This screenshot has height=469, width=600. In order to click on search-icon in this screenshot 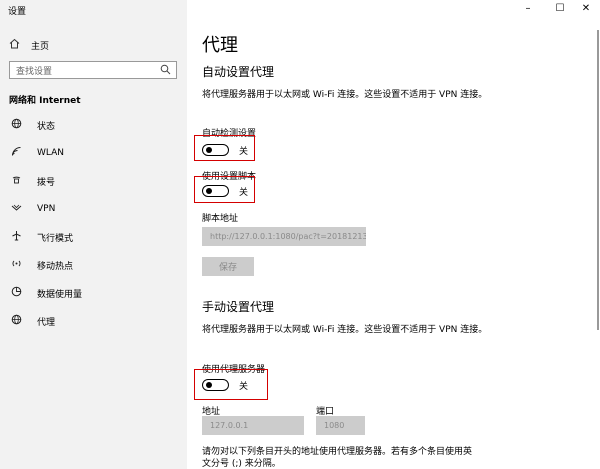, I will do `click(165, 71)`.